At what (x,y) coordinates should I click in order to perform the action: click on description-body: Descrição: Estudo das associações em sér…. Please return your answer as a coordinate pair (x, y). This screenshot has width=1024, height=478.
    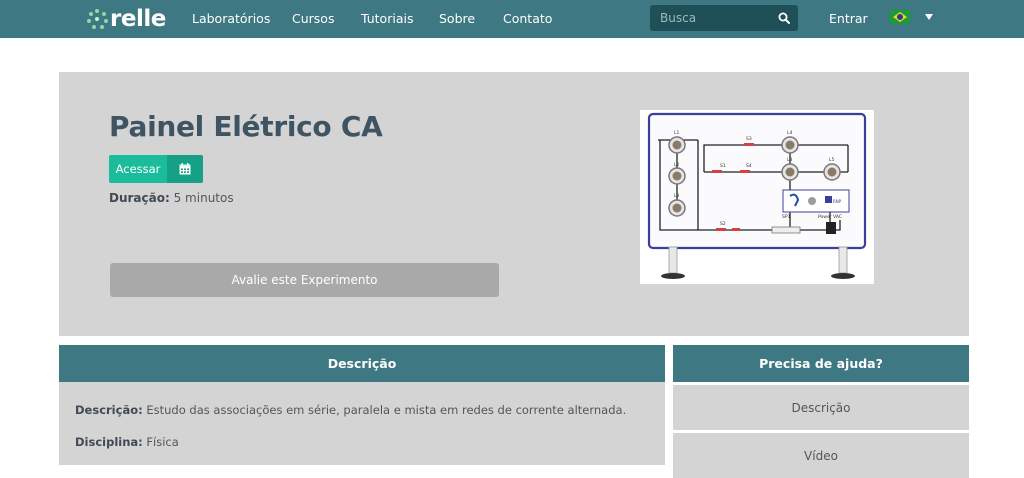
    Looking at the image, I should click on (362, 423).